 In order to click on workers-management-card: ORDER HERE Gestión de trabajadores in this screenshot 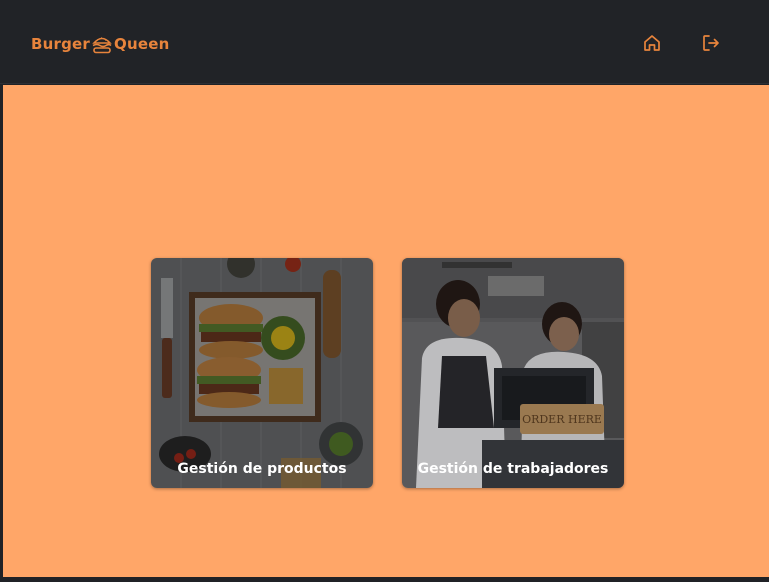, I will do `click(513, 373)`.